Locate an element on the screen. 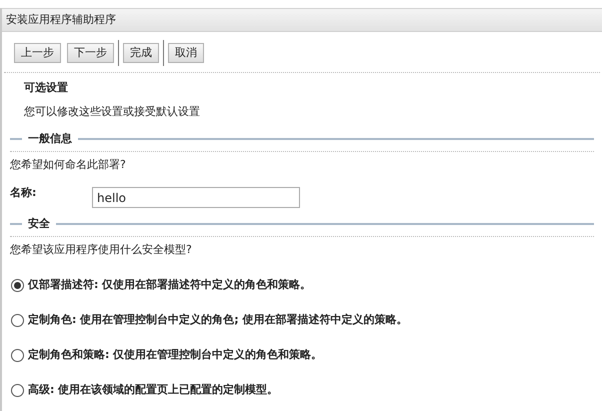 The image size is (602, 411). intro-text: 您可以修改这些设置或接受默认设置 is located at coordinates (112, 112).